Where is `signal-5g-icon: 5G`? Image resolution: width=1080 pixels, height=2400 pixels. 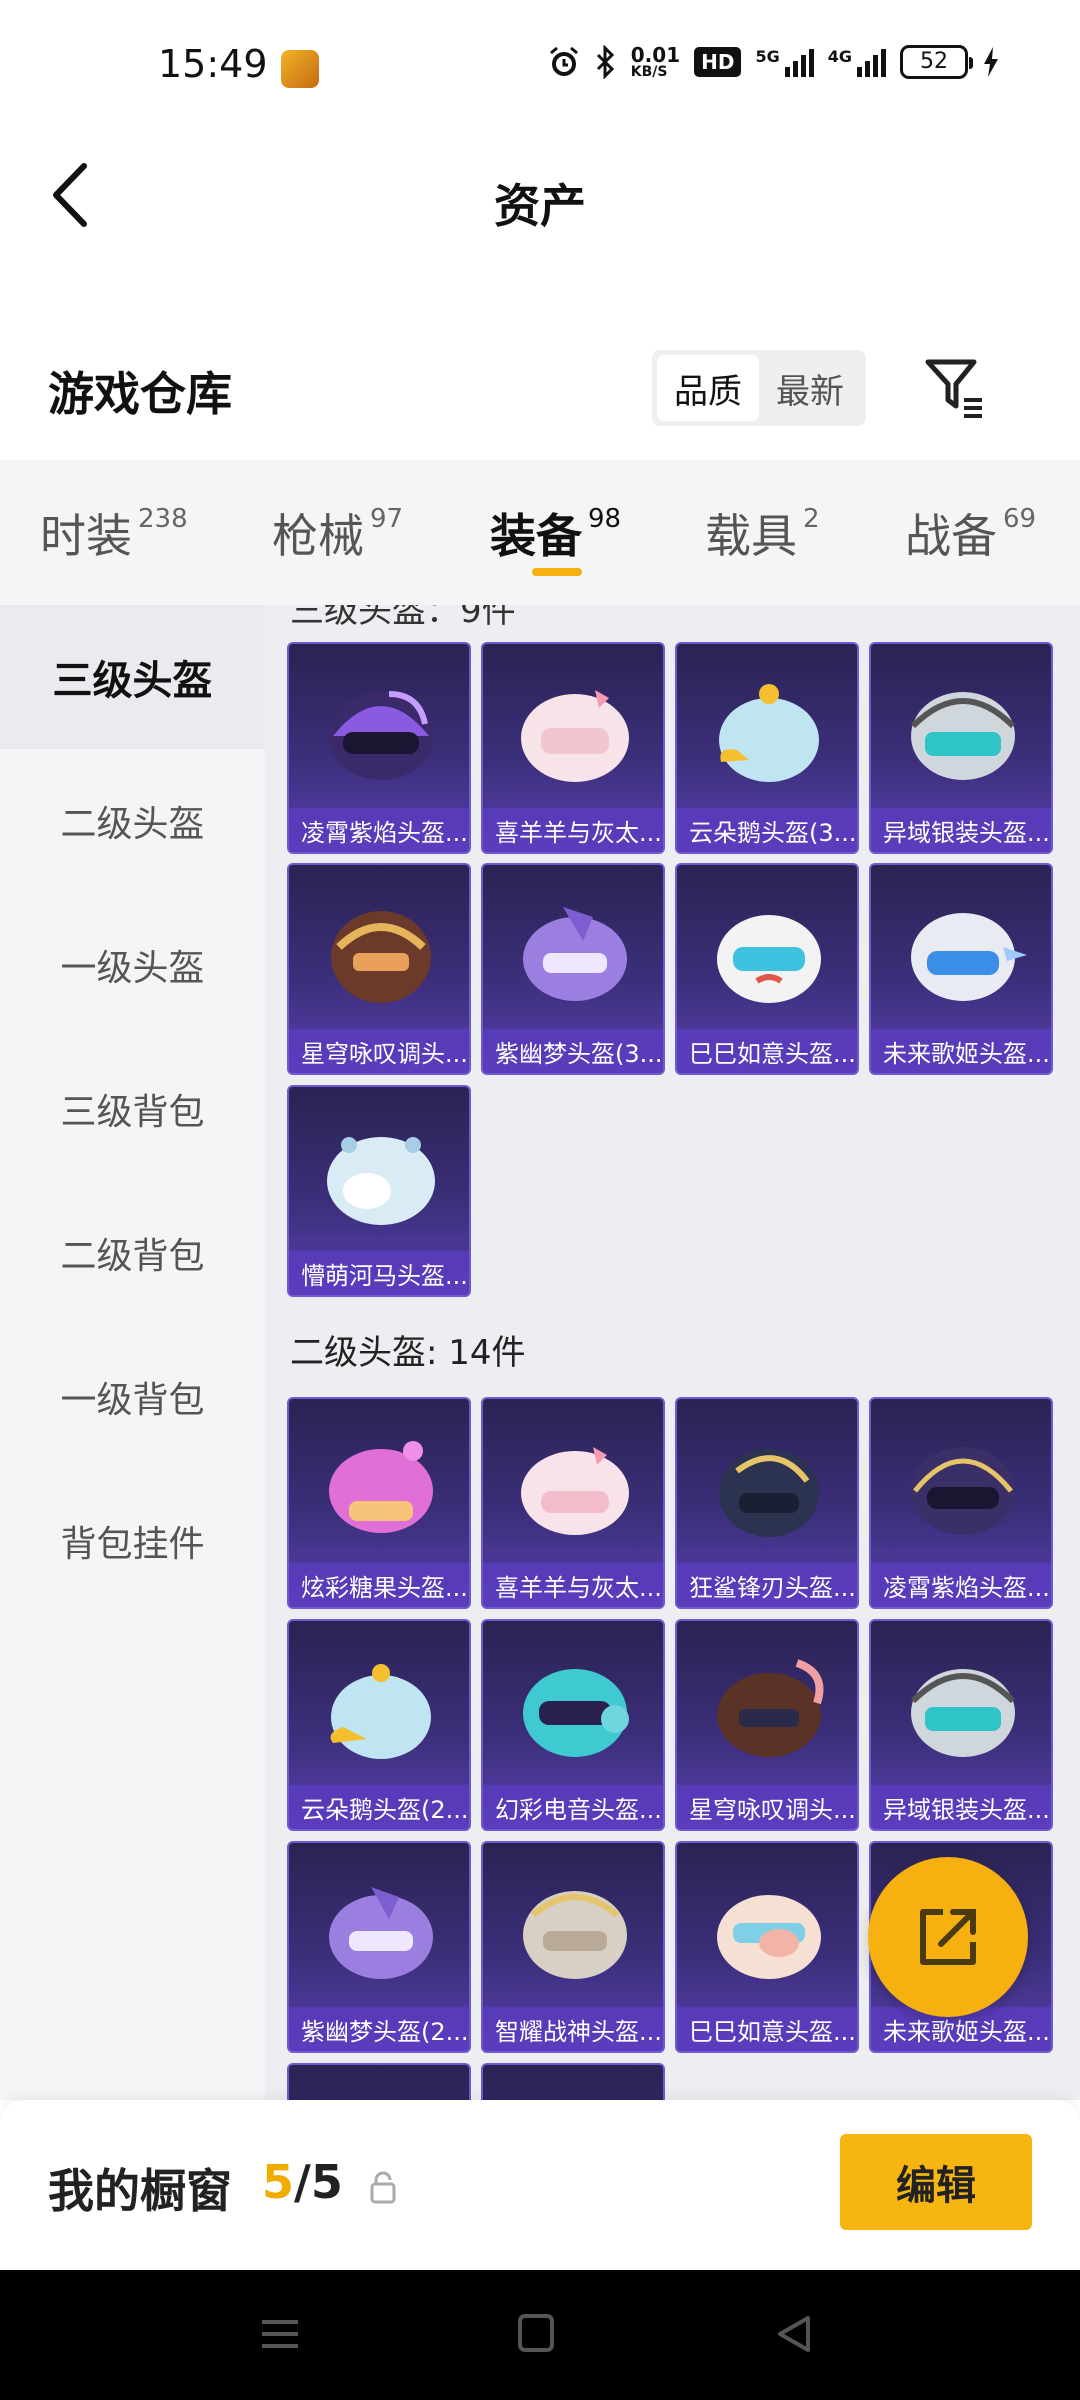 signal-5g-icon: 5G is located at coordinates (784, 62).